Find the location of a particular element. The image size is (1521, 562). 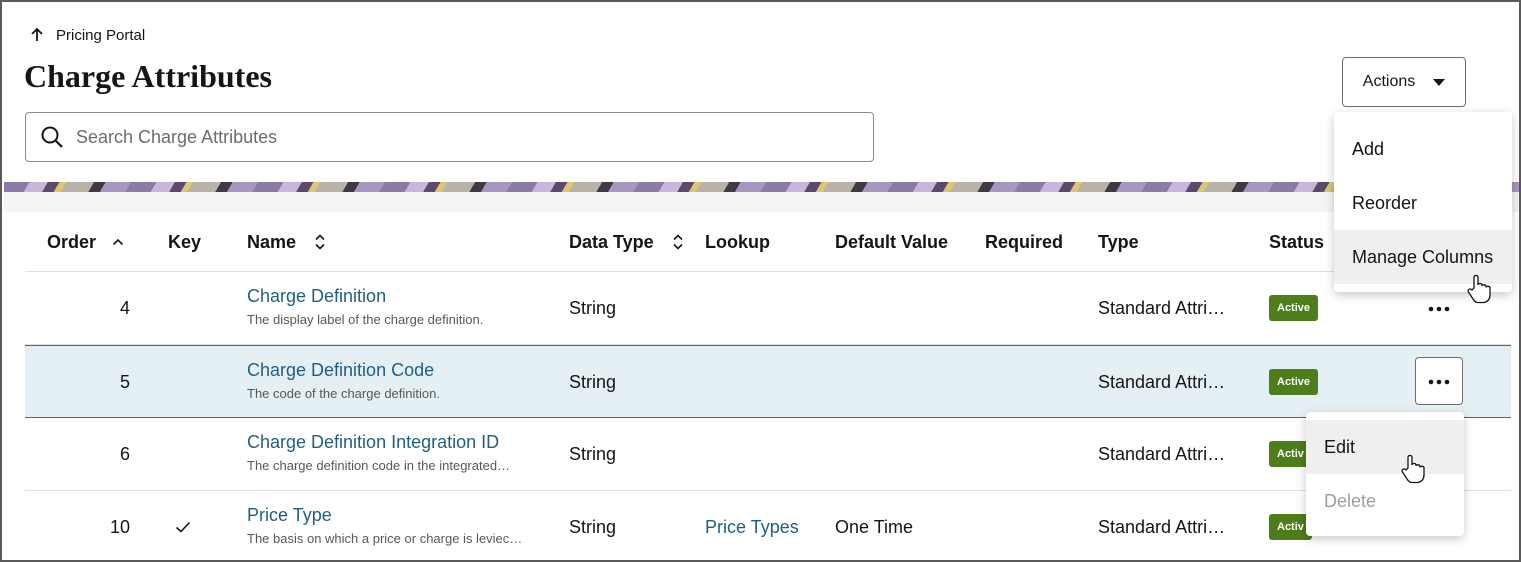

column-required-label: Required is located at coordinates (1024, 241).